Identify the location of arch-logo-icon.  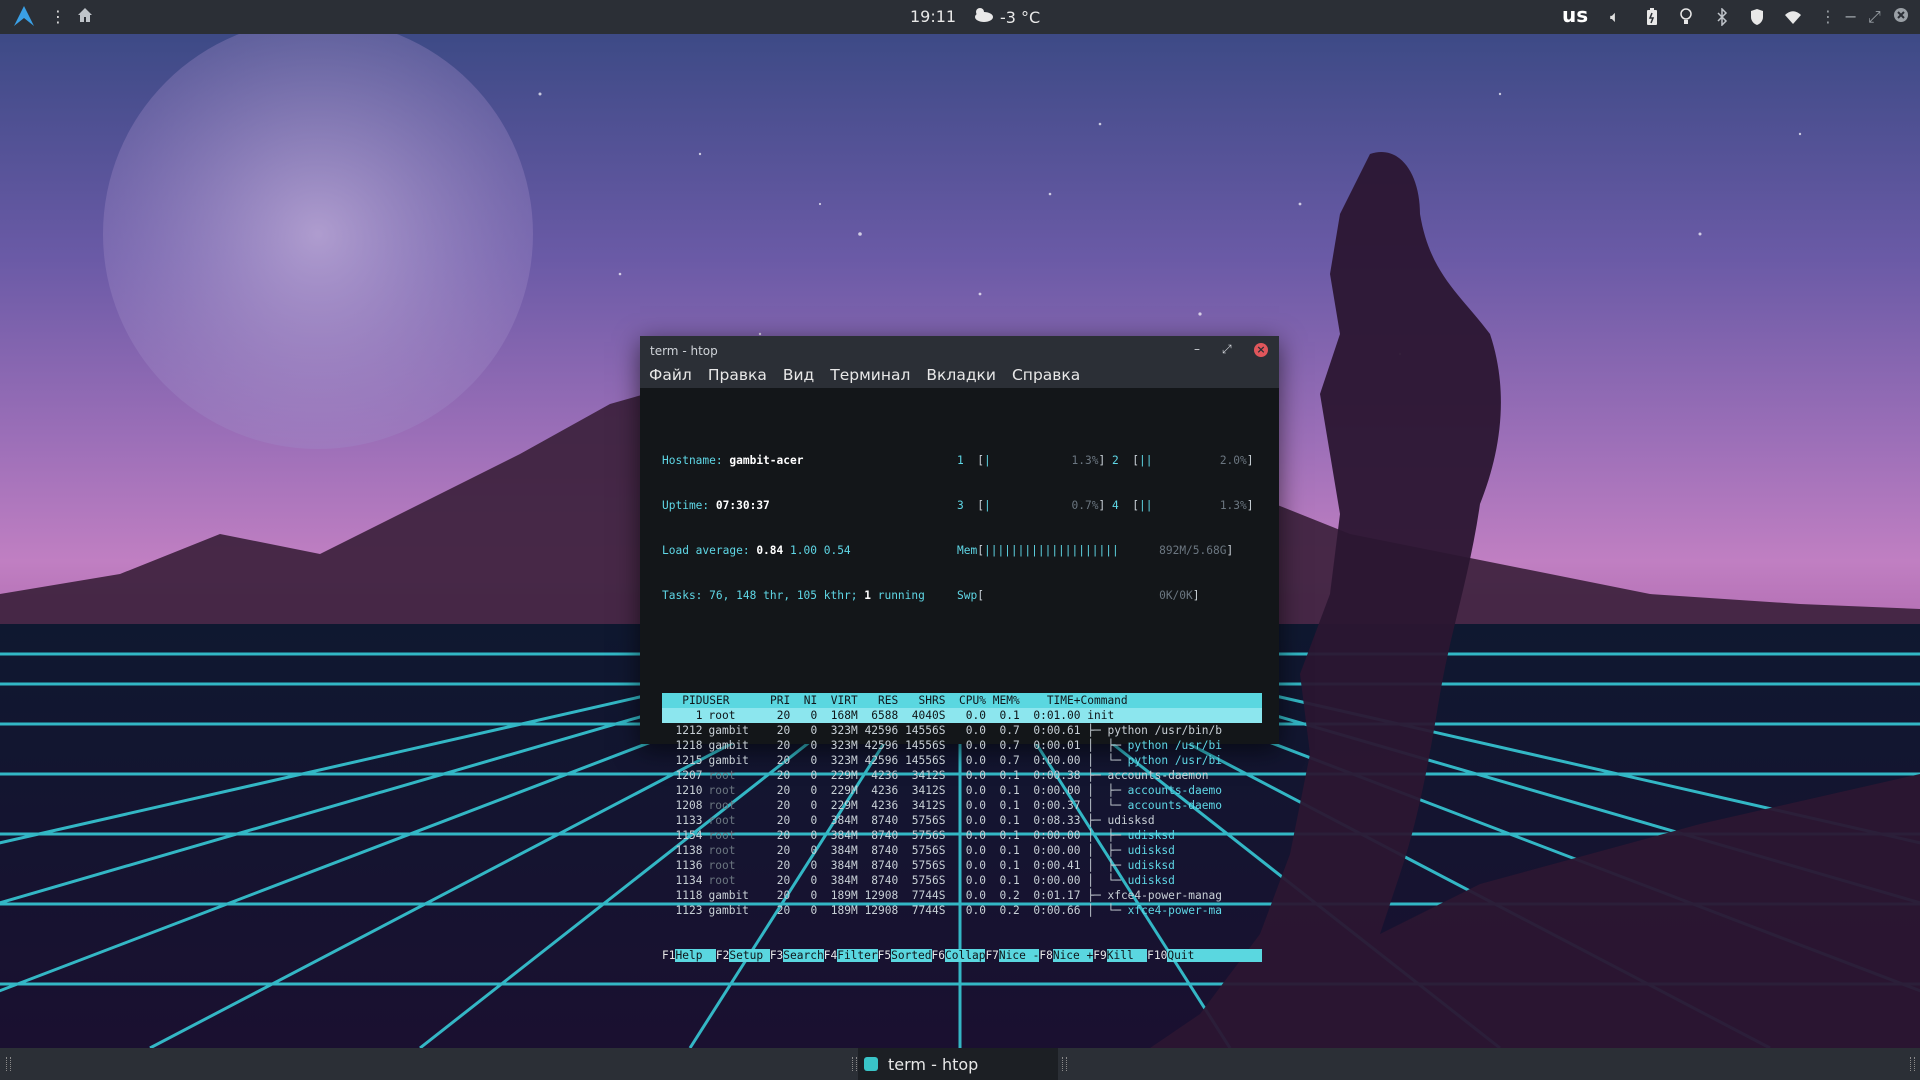
(24, 19).